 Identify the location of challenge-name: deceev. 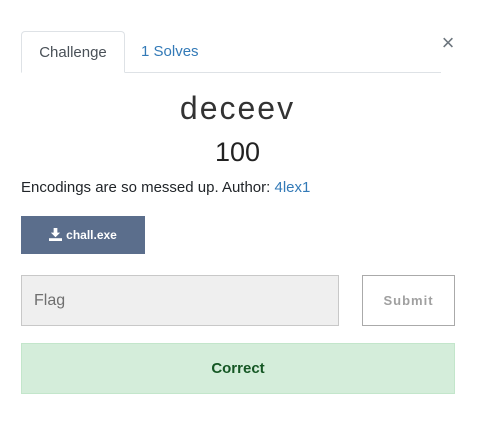
(237, 108).